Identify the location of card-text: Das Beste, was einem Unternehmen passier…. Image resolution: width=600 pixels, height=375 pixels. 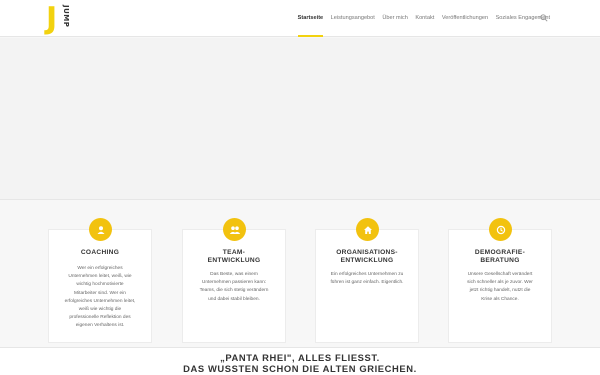
(234, 287).